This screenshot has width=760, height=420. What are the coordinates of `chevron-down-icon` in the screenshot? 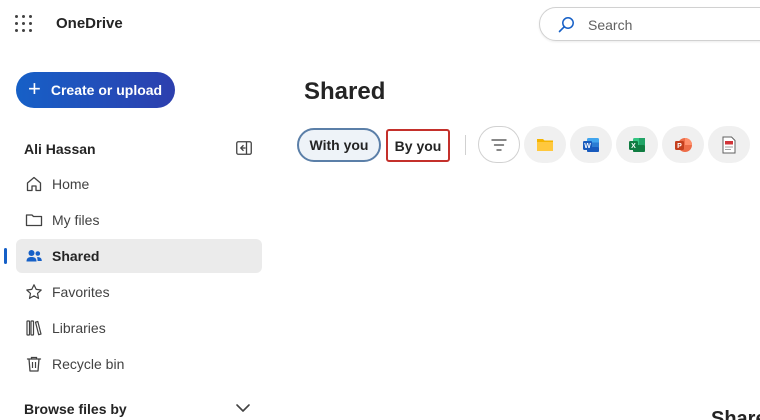 It's located at (243, 408).